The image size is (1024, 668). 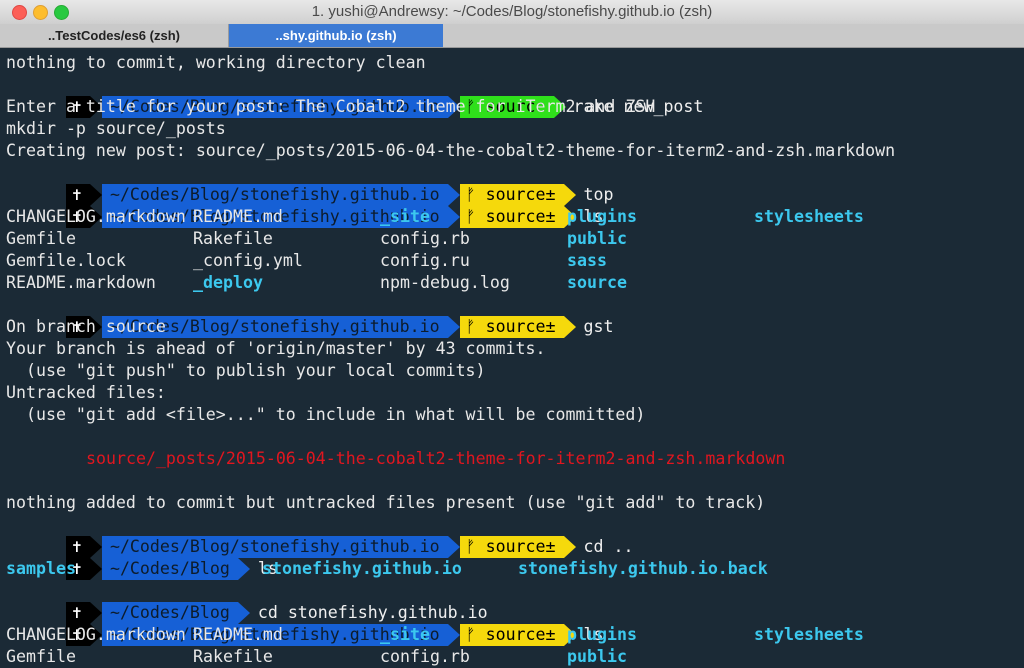 What do you see at coordinates (86, 392) in the screenshot?
I see `output-line: Untracked files:` at bounding box center [86, 392].